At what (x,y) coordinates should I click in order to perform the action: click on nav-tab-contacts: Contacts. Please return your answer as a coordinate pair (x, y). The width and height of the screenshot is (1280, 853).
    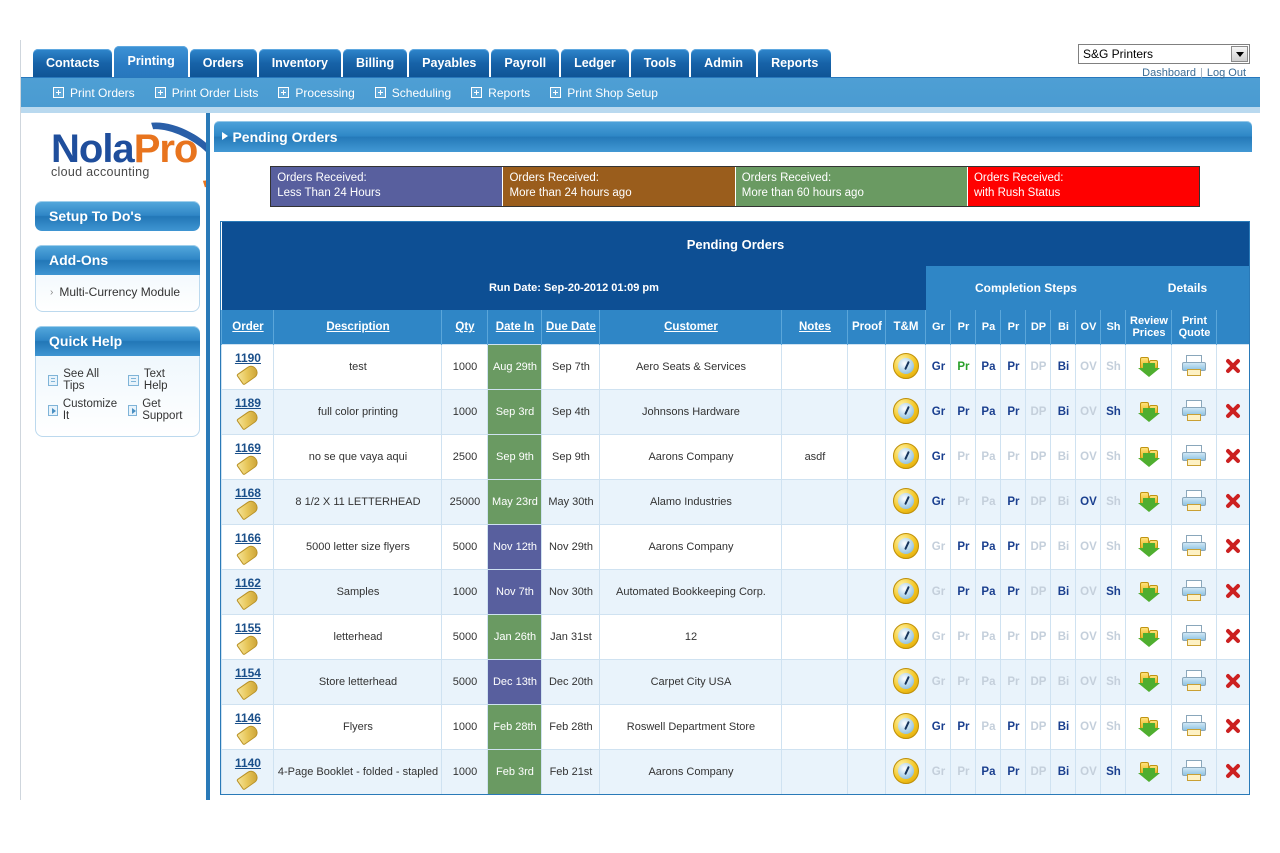
    Looking at the image, I should click on (73, 63).